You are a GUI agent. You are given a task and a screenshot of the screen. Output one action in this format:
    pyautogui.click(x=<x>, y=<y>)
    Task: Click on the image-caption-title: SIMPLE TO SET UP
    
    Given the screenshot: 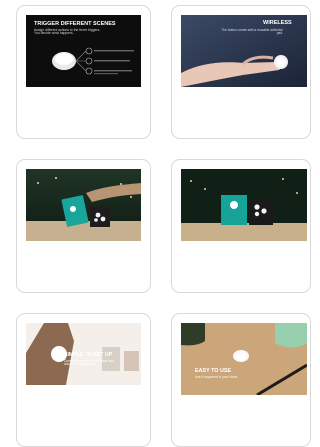 What is the action you would take?
    pyautogui.click(x=88, y=355)
    